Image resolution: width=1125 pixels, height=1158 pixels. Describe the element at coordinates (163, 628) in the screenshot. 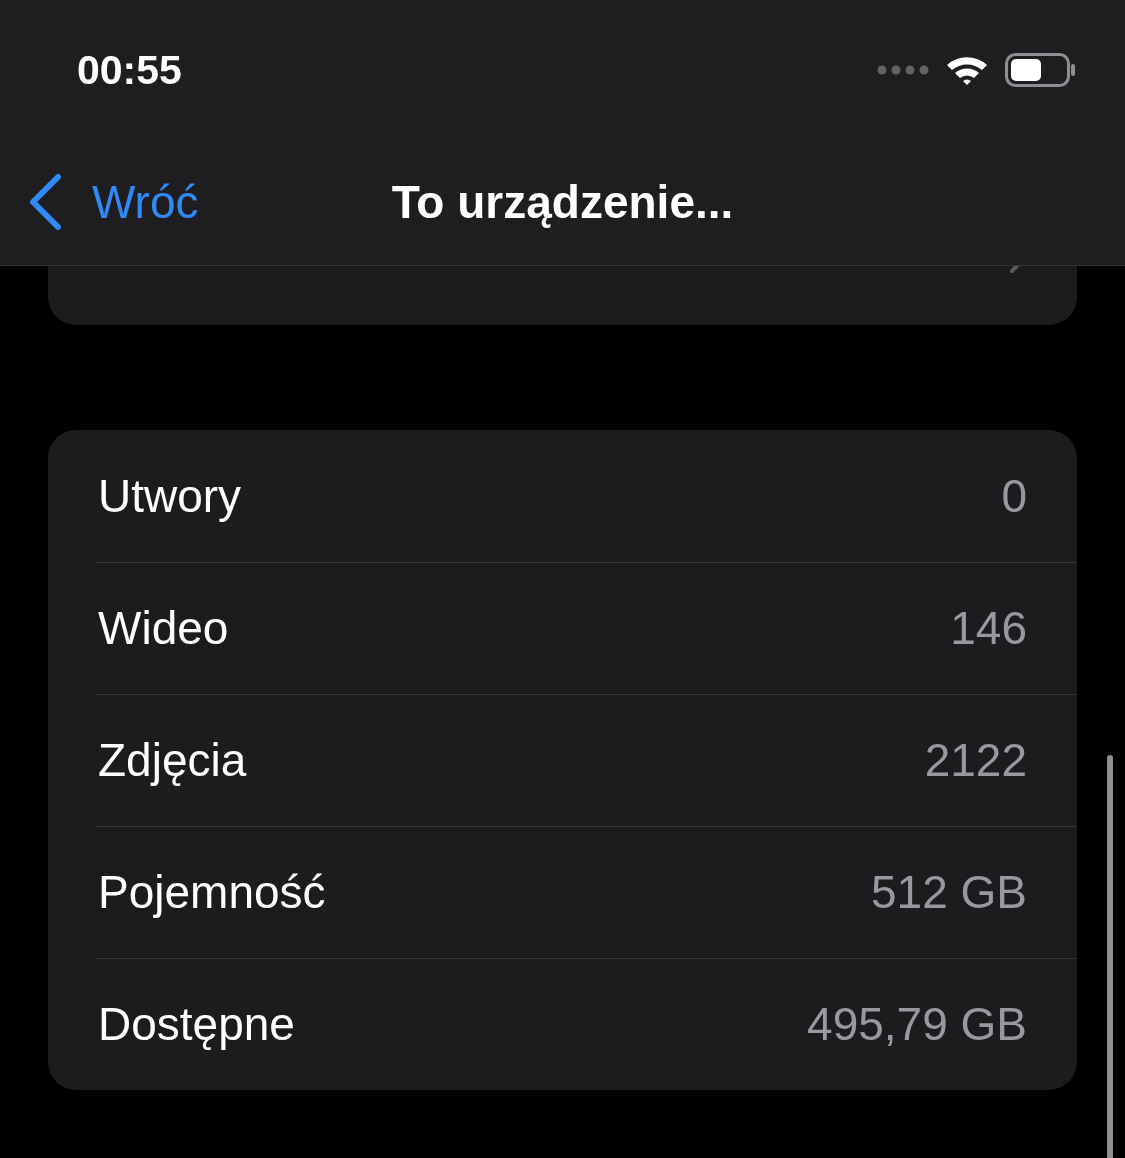

I see `row-label: Wideo` at that location.